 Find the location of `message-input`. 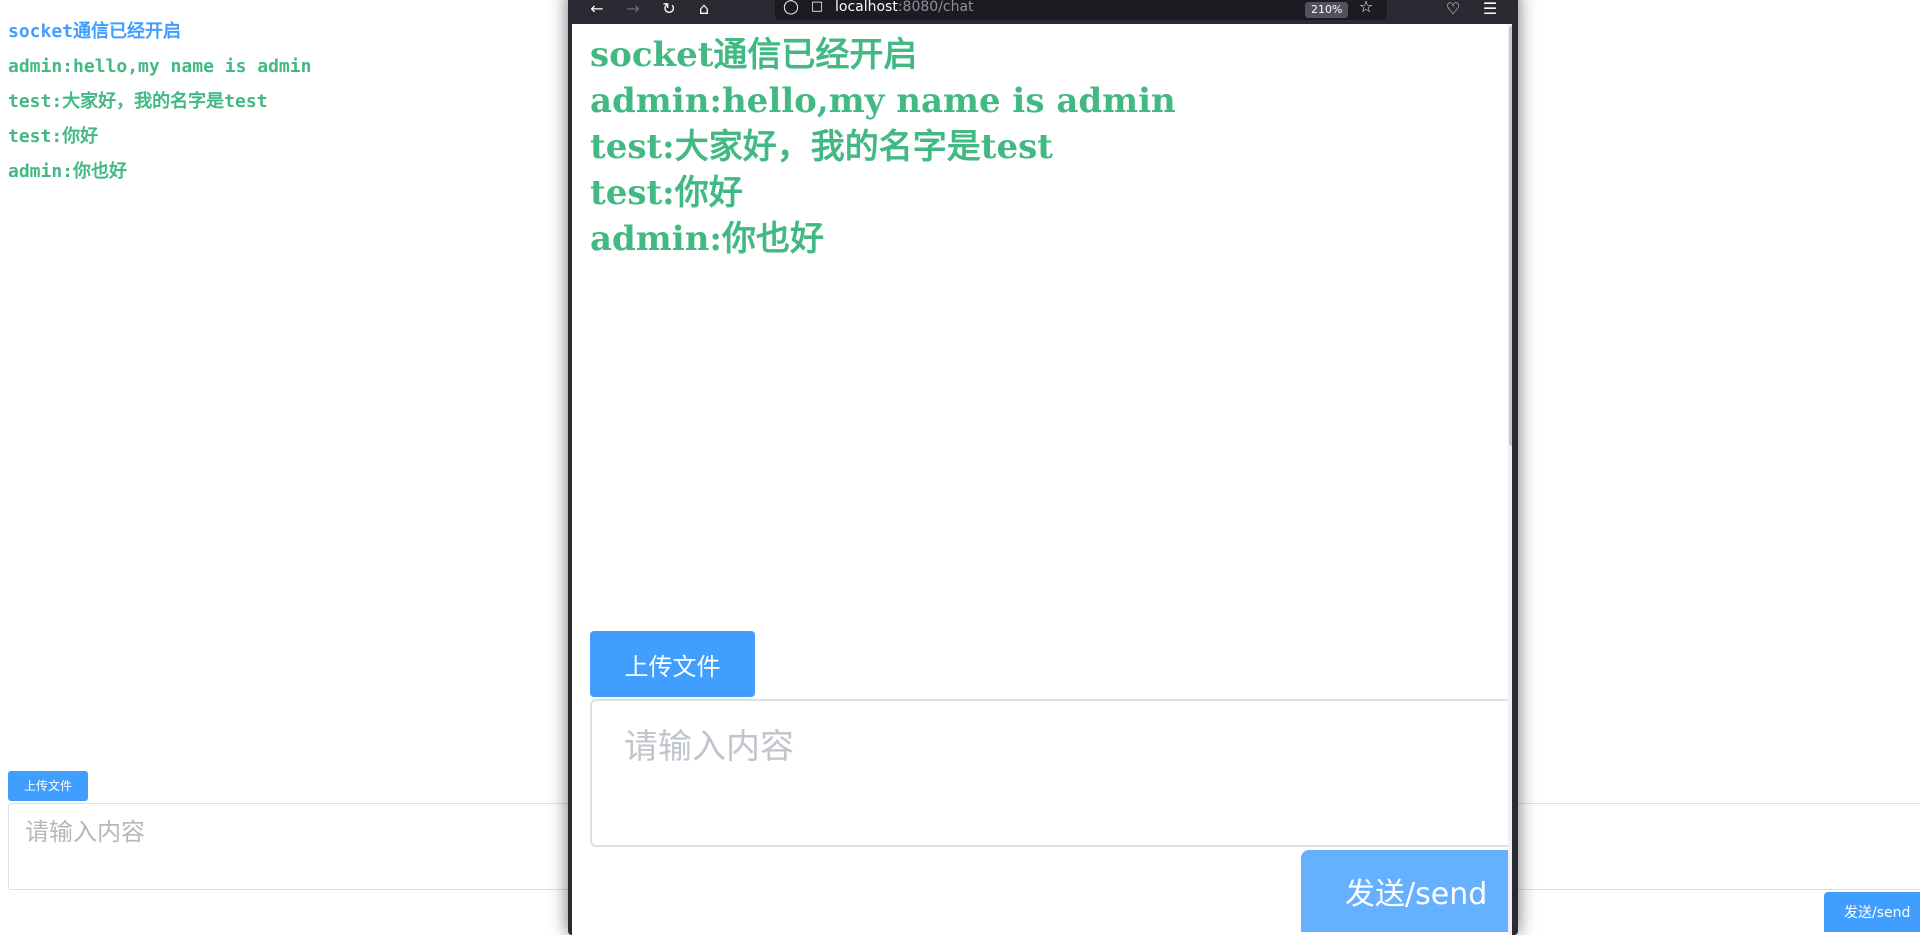

message-input is located at coordinates (1051, 773).